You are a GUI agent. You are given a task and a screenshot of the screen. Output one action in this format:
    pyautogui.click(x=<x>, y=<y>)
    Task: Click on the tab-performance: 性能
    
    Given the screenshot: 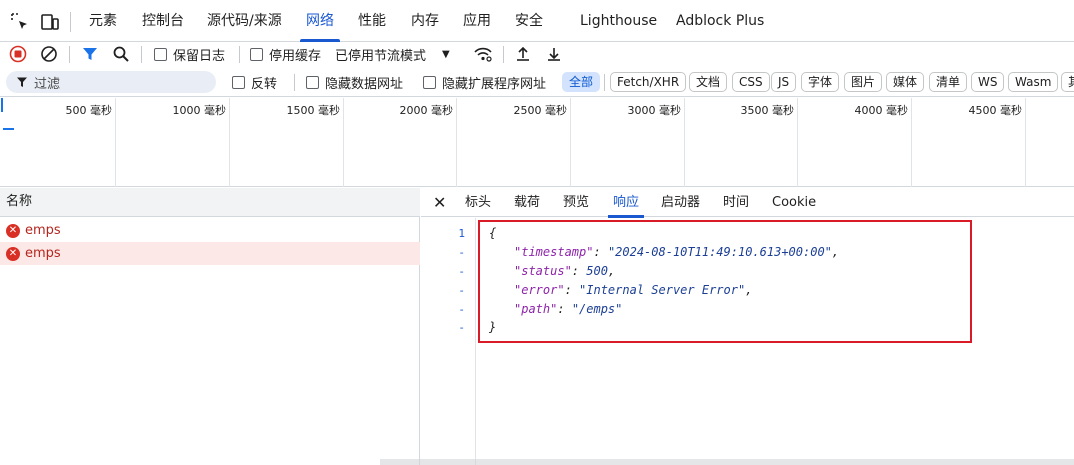 What is the action you would take?
    pyautogui.click(x=372, y=21)
    